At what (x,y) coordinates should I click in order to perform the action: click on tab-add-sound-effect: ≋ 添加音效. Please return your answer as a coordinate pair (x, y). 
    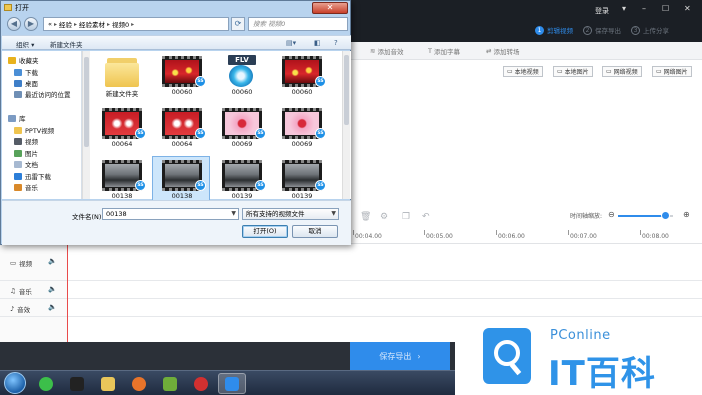
    Looking at the image, I should click on (386, 51).